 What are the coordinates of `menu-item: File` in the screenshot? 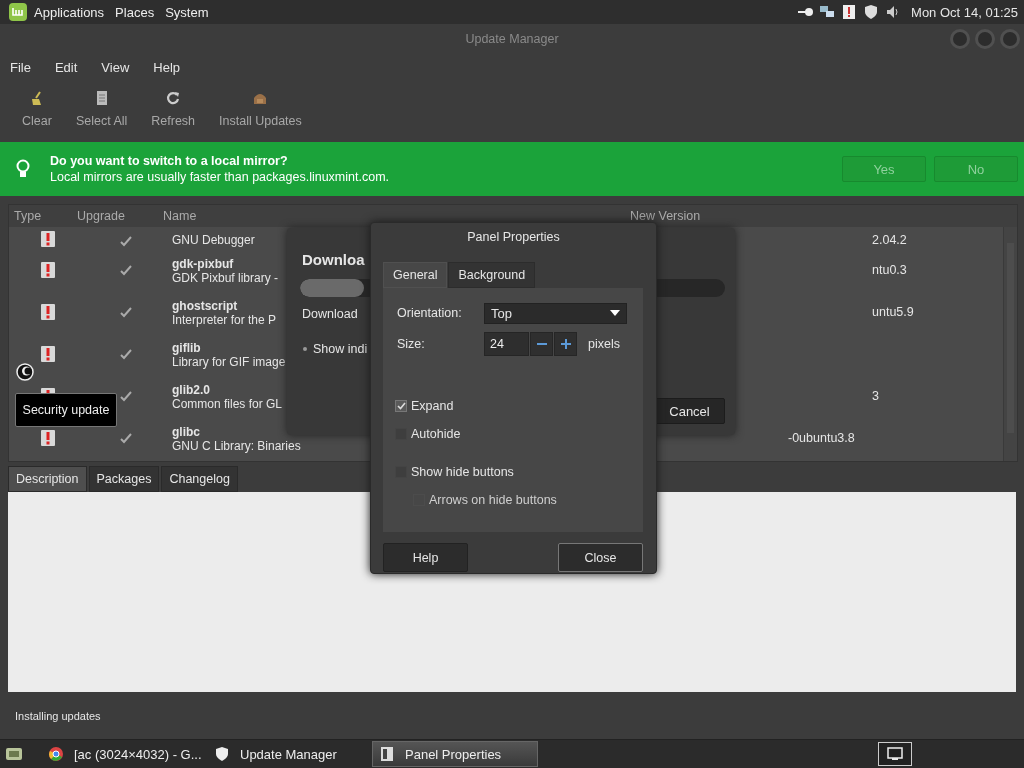 It's located at (23, 67).